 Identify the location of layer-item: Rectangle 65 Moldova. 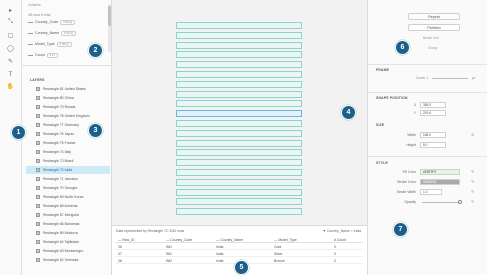
(68, 233).